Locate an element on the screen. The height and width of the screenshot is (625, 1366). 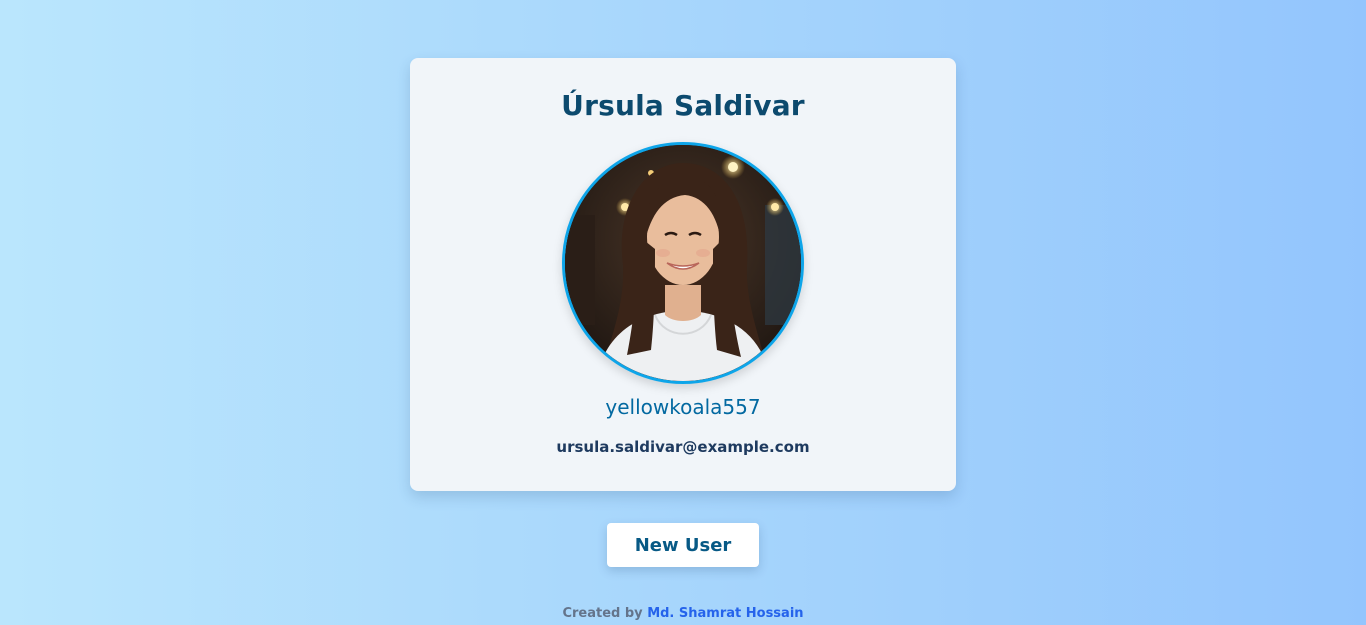
author-link: Md. Shamrat Hossain is located at coordinates (725, 613).